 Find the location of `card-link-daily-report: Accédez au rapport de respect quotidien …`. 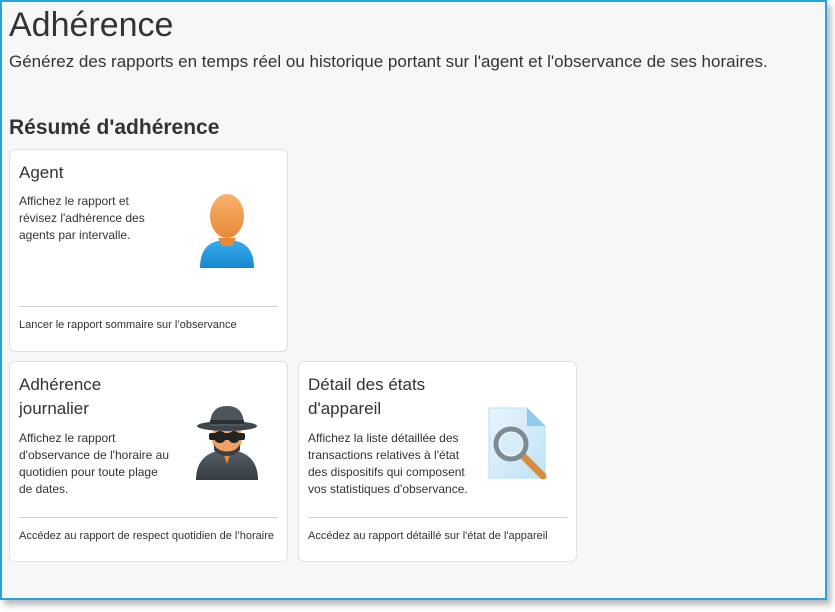

card-link-daily-report: Accédez au rapport de respect quotidien … is located at coordinates (148, 536).